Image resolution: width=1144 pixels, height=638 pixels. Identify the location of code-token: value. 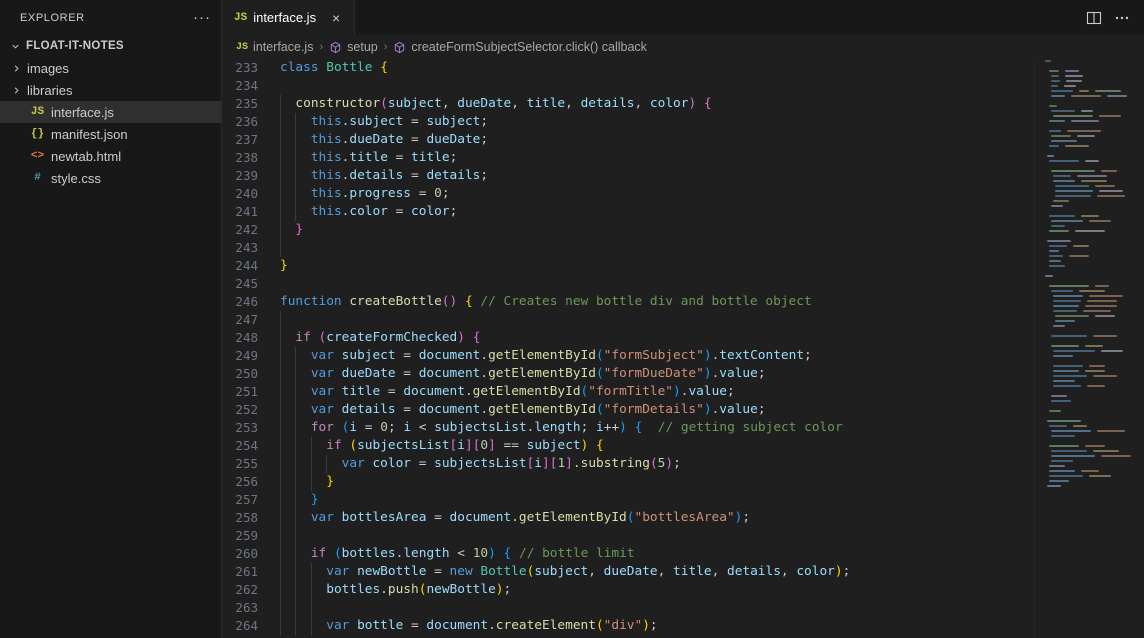
(738, 409).